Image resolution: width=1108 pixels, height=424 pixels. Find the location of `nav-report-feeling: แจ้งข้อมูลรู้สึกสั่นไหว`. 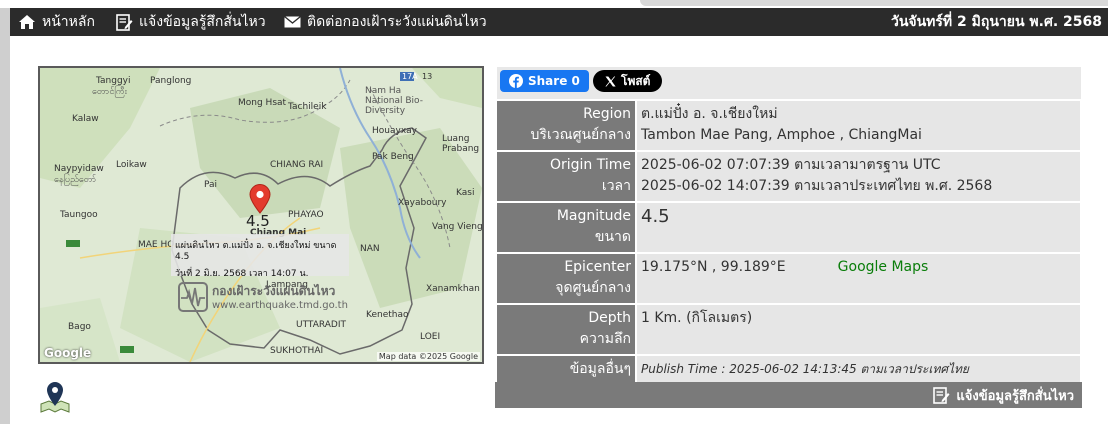

nav-report-feeling: แจ้งข้อมูลรู้สึกสั่นไหว is located at coordinates (191, 22).